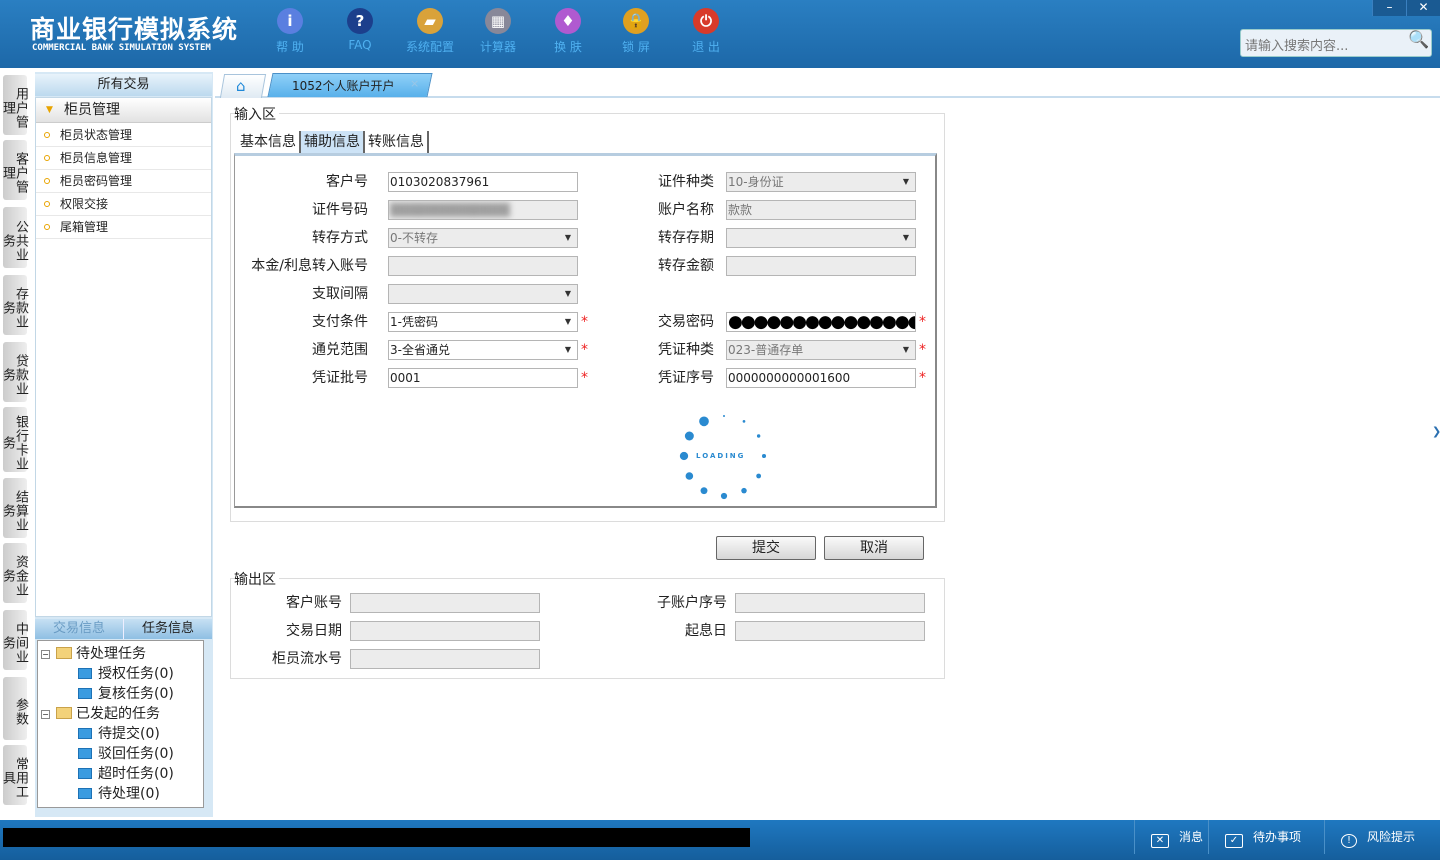 This screenshot has height=860, width=1440. What do you see at coordinates (821, 350) in the screenshot?
I see `field-right-5-select: 023-普通存单 ▼` at bounding box center [821, 350].